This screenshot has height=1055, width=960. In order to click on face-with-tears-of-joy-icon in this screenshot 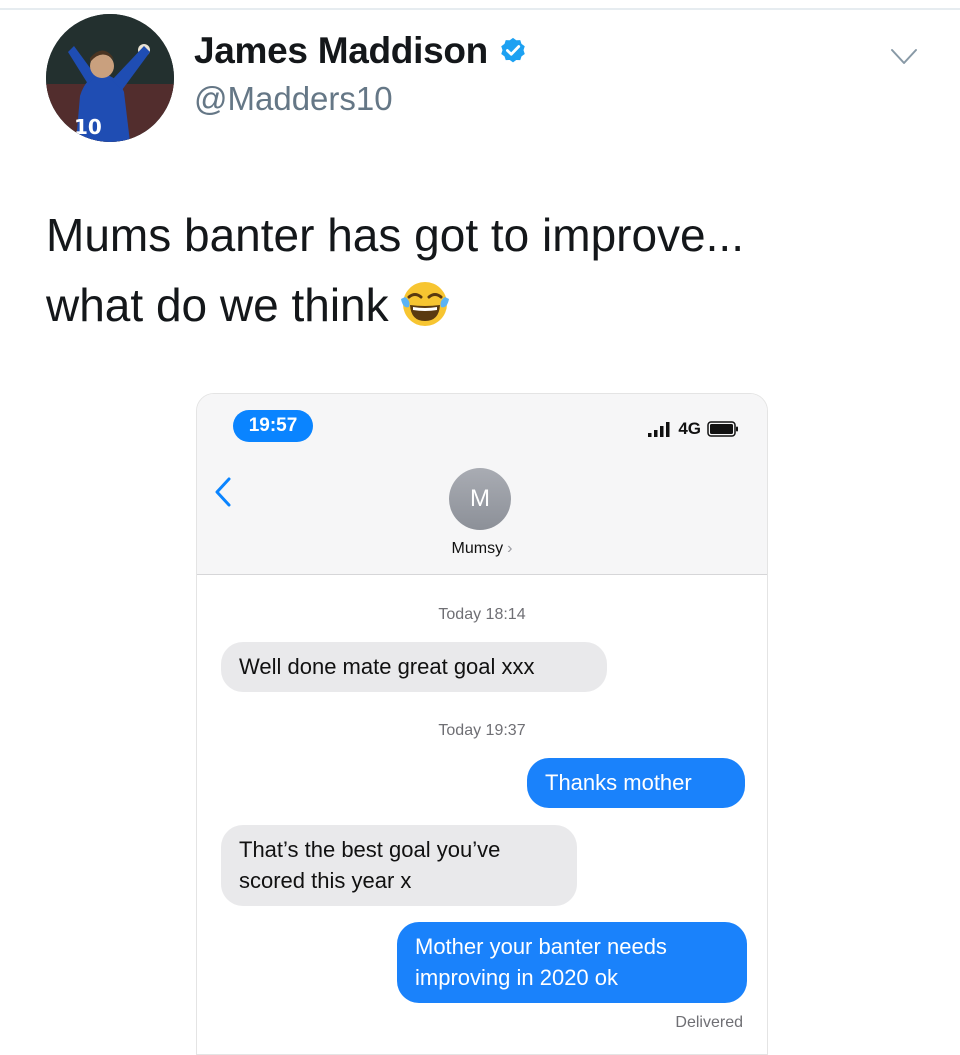, I will do `click(424, 304)`.